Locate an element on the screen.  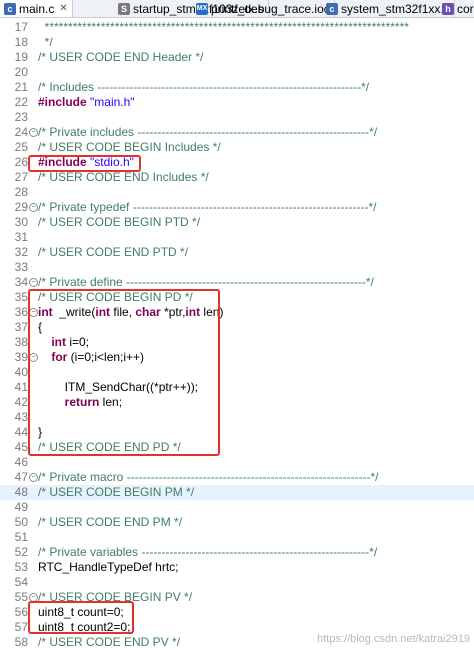
code-line: 45 /* USER CODE END PD */ is located at coordinates (237, 447).